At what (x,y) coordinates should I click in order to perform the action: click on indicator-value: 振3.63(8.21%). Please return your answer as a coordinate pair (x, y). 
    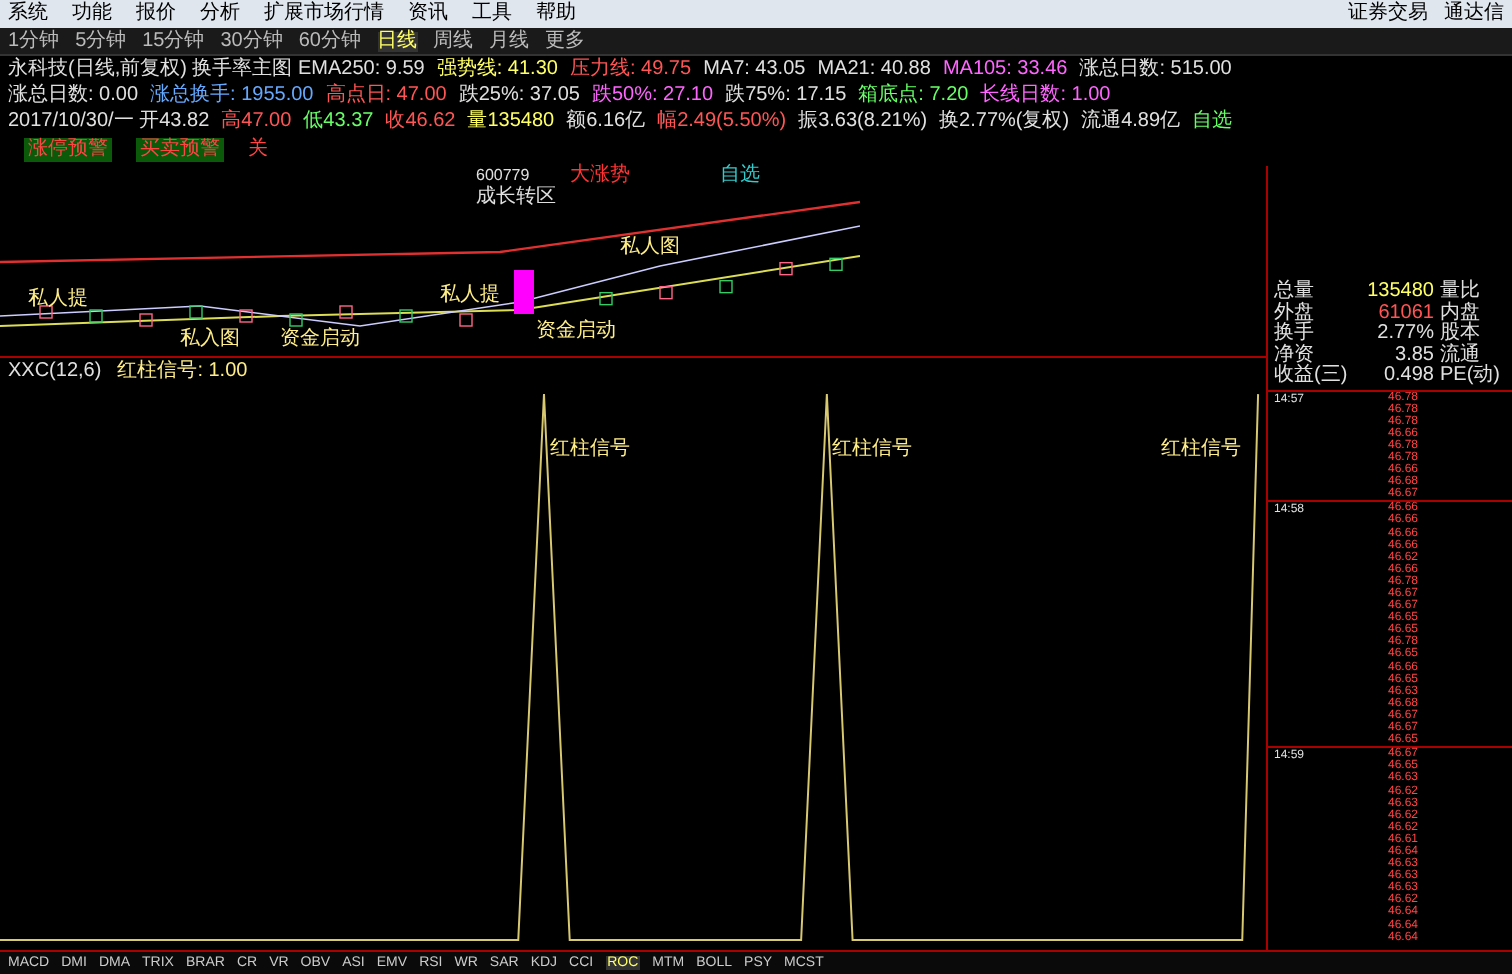
    Looking at the image, I should click on (863, 121).